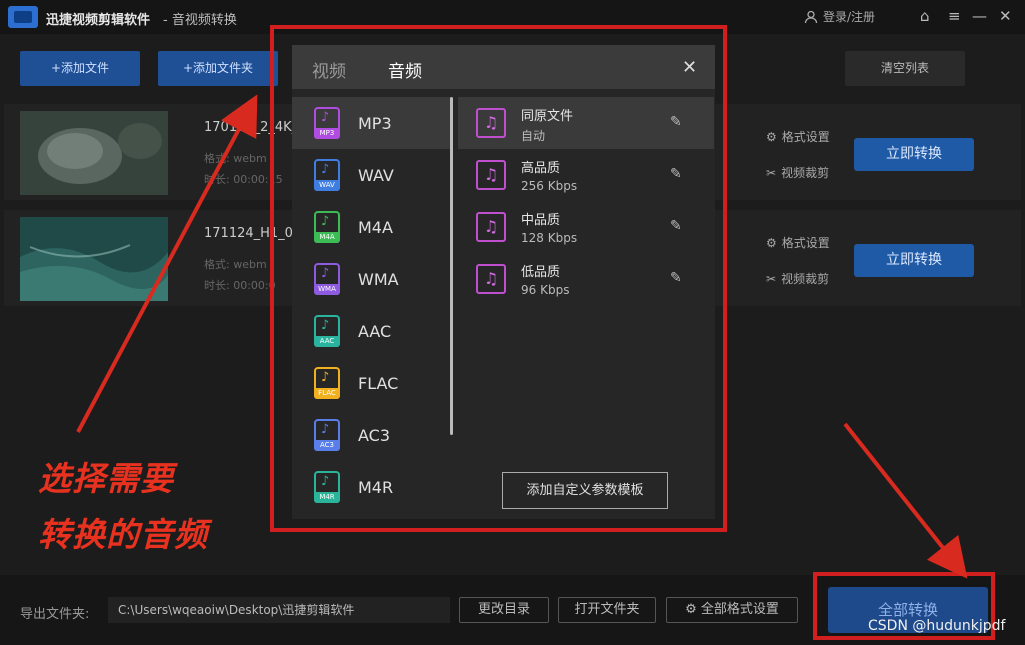  Describe the element at coordinates (905, 500) in the screenshot. I see `arrow-to-convert-all` at that location.